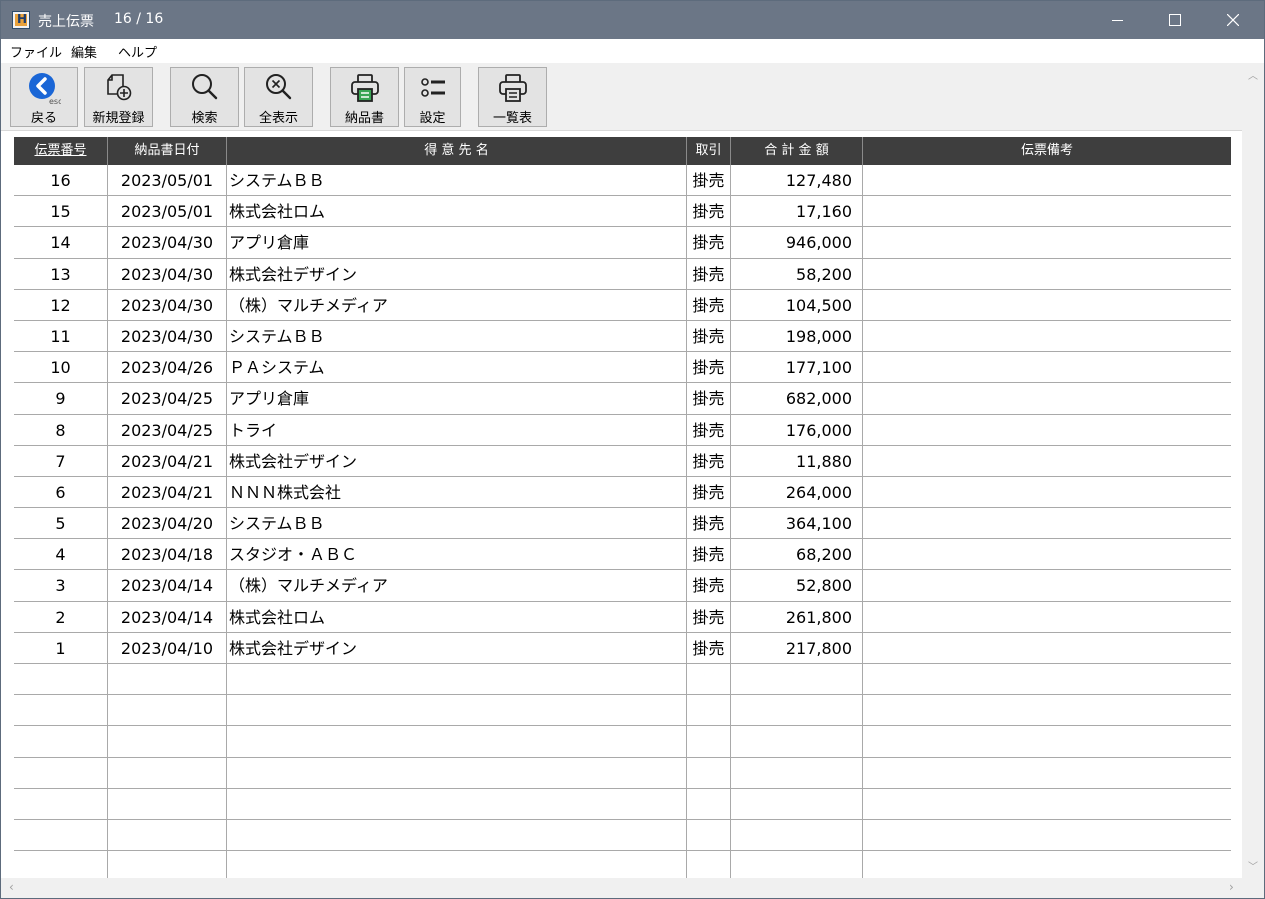 This screenshot has width=1265, height=899. I want to click on table-row: 9 2023/04/25 アプリ倉庫 掛売 682,000, so click(622, 399).